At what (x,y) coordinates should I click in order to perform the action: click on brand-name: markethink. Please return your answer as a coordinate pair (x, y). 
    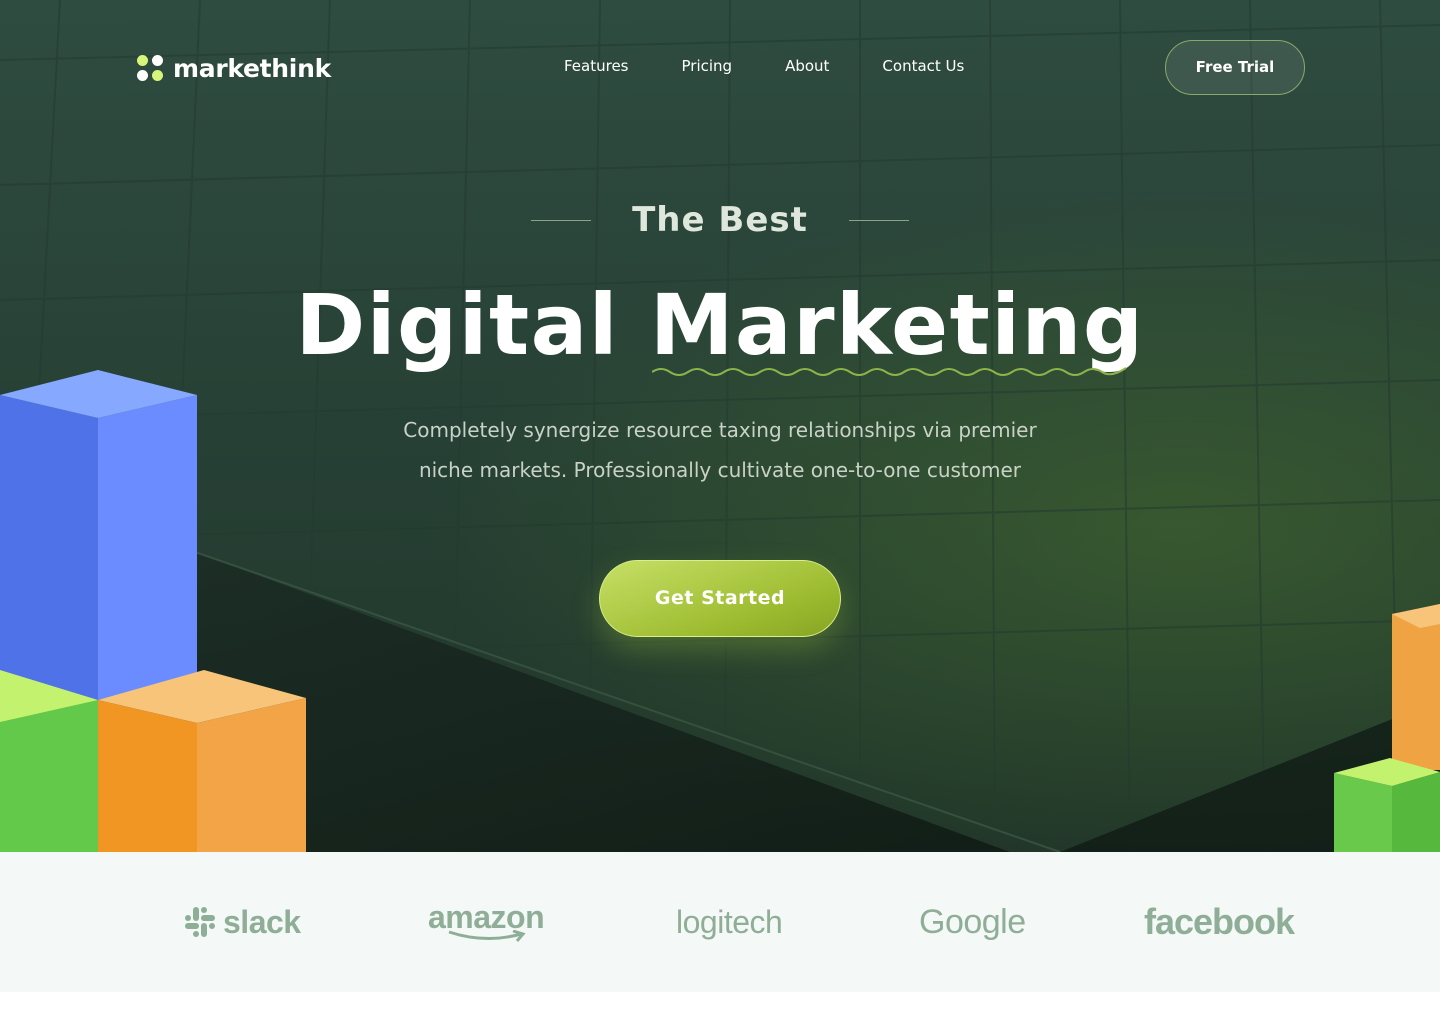
    Looking at the image, I should click on (252, 68).